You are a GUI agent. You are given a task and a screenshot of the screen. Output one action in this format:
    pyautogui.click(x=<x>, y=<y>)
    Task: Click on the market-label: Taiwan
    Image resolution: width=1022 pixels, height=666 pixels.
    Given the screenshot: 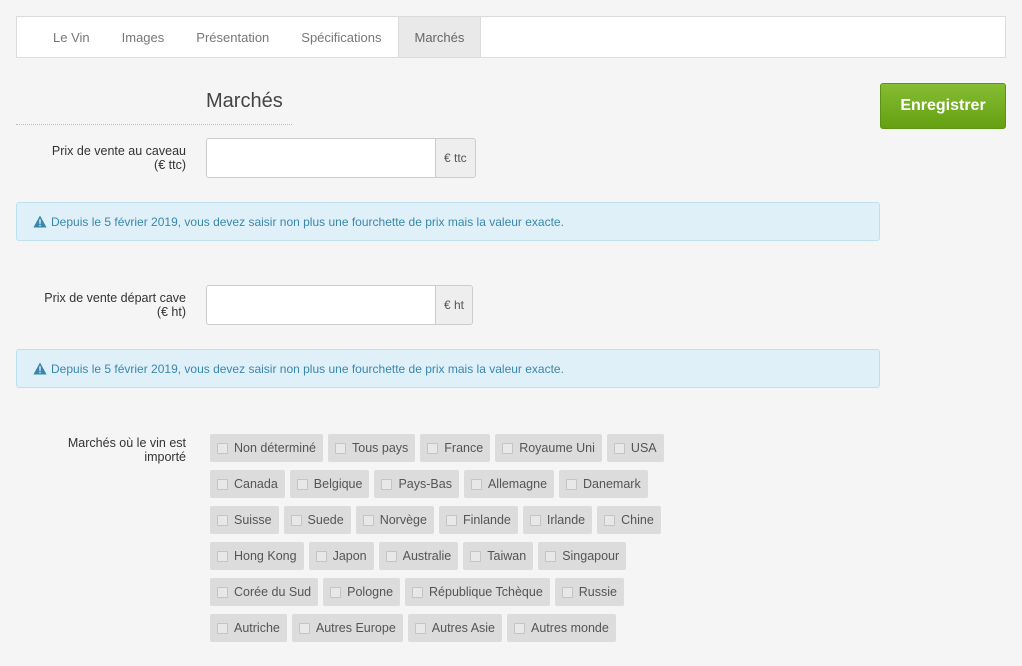 What is the action you would take?
    pyautogui.click(x=507, y=556)
    